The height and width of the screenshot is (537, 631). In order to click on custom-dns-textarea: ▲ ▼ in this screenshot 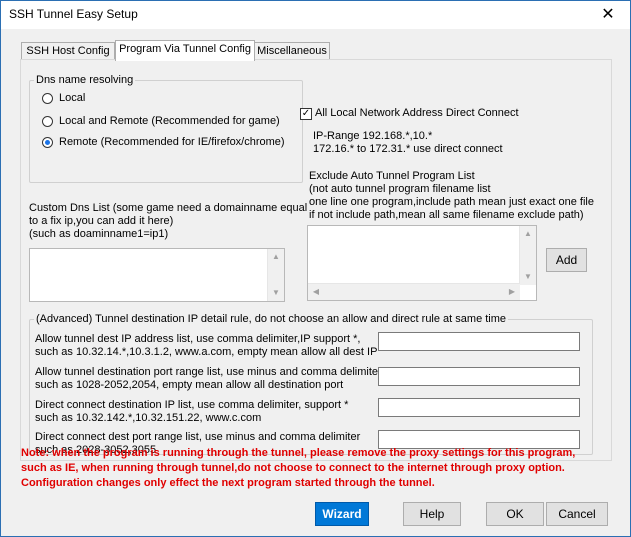, I will do `click(157, 275)`.